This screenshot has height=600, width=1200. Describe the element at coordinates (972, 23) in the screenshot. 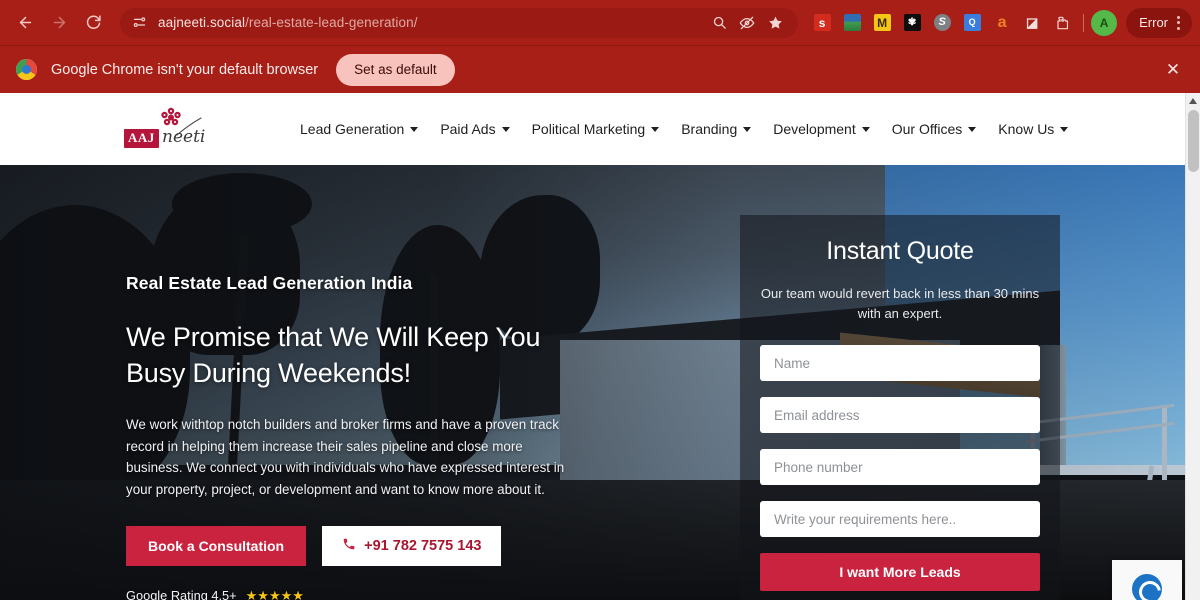

I see `google-docs-extension-icon: Q` at that location.